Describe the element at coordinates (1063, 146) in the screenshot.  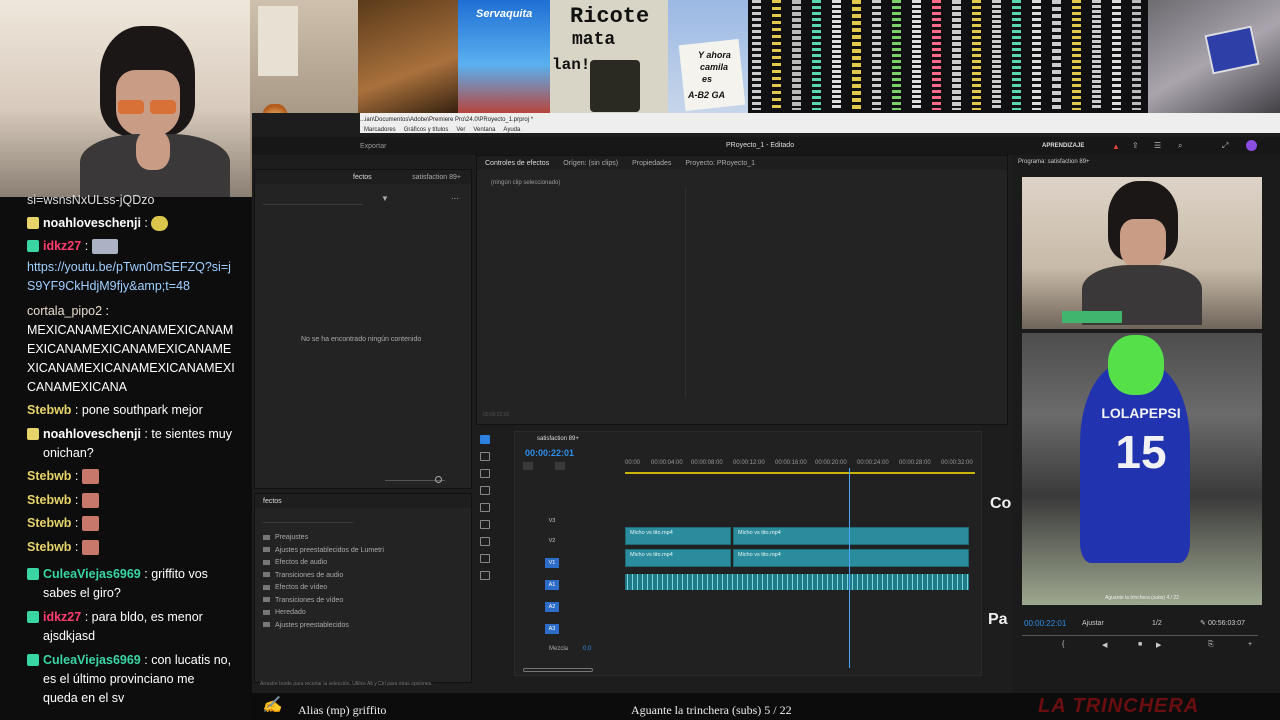
I see `learning-button: APRENDIZAJE` at that location.